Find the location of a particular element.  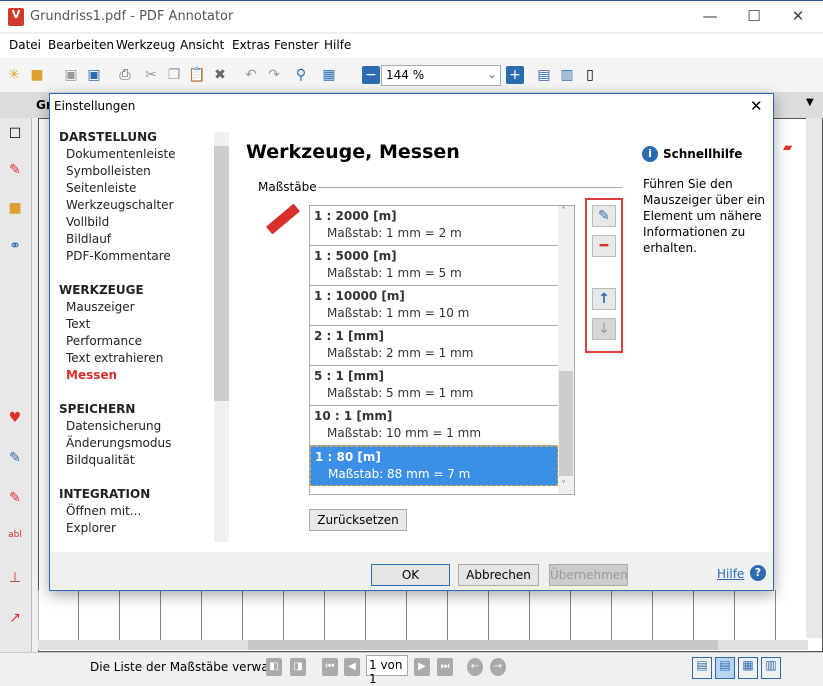

paste-icon: 📋 is located at coordinates (197, 75).